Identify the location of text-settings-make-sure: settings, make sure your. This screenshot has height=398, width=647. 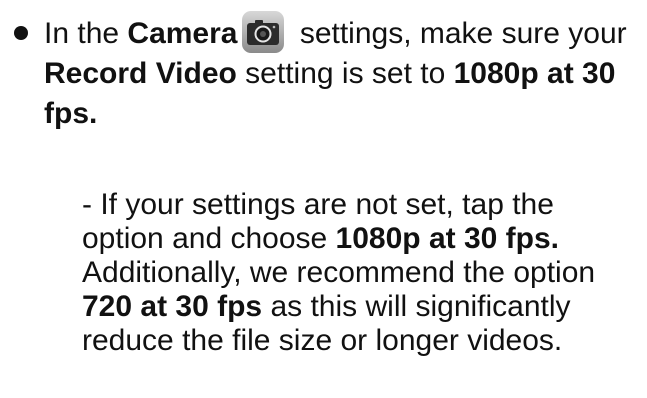
(459, 33).